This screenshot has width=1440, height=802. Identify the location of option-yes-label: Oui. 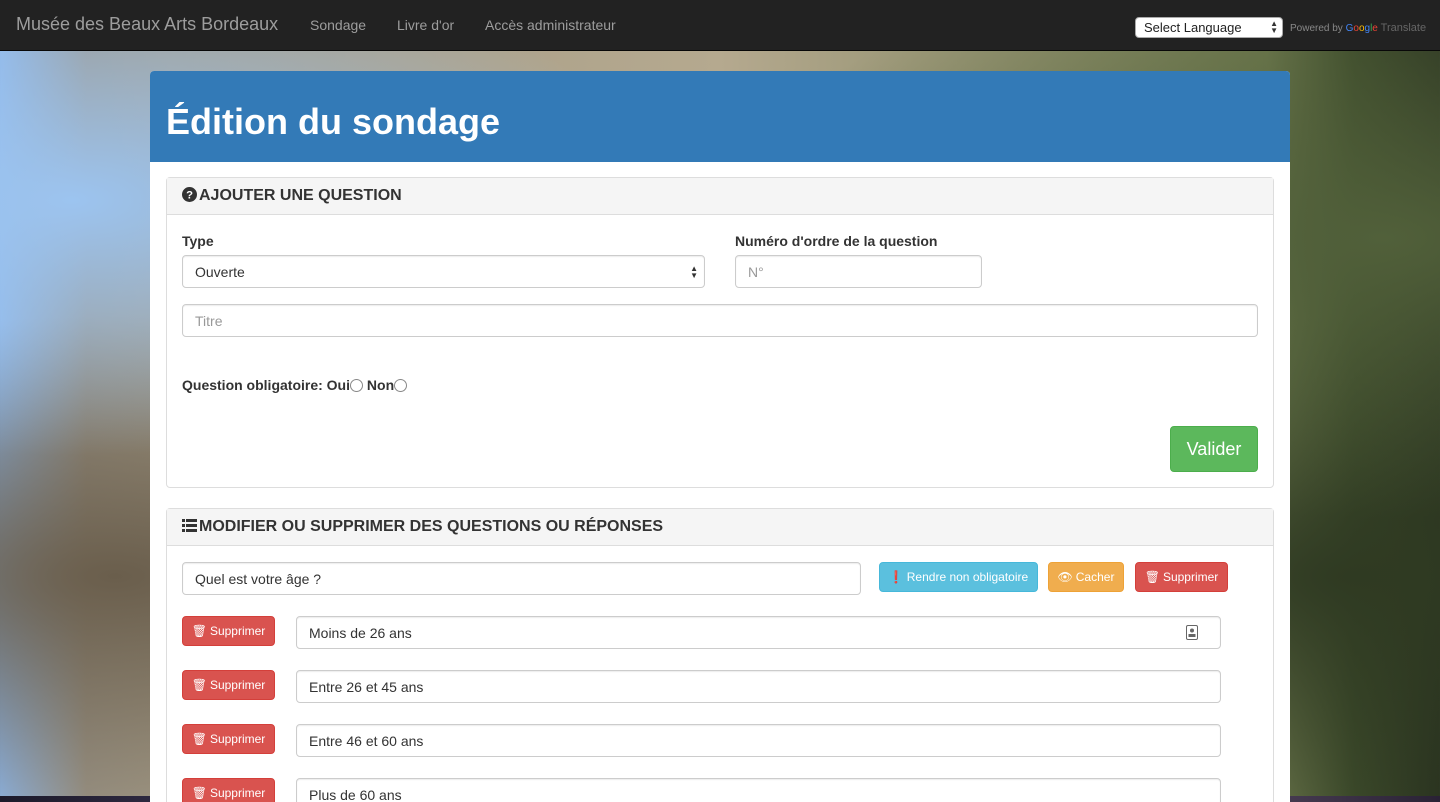
(338, 385).